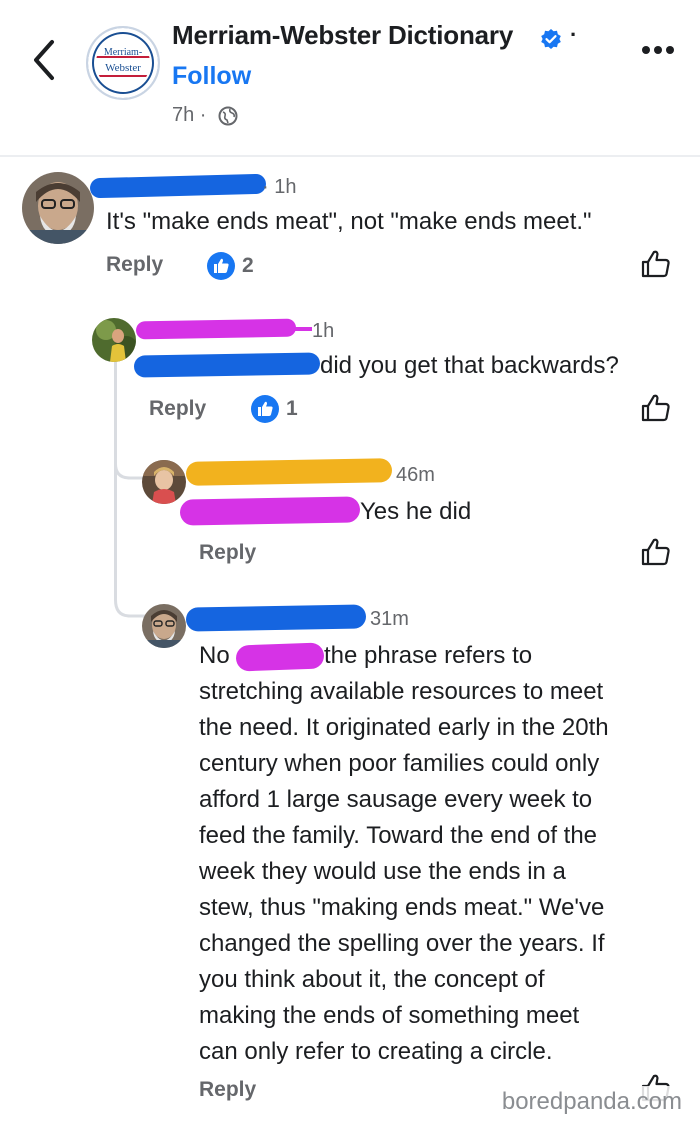  Describe the element at coordinates (292, 408) in the screenshot. I see `like-count: 1` at that location.